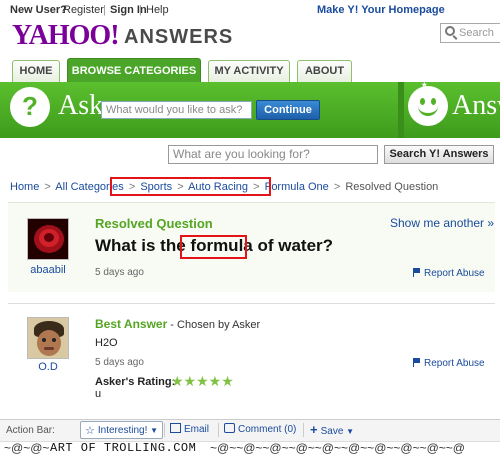  What do you see at coordinates (122, 430) in the screenshot?
I see `interesting-button: ☆ Interesting! ▼` at bounding box center [122, 430].